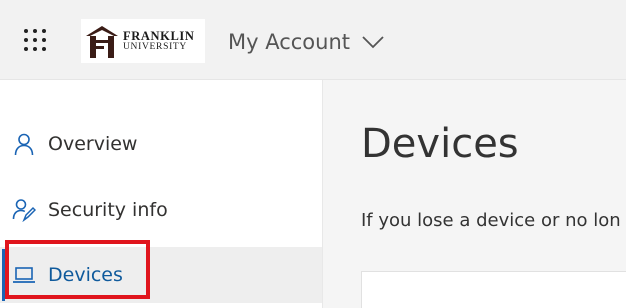 The image size is (626, 308). I want to click on logo-text-line1: FRANKLIN, so click(159, 35).